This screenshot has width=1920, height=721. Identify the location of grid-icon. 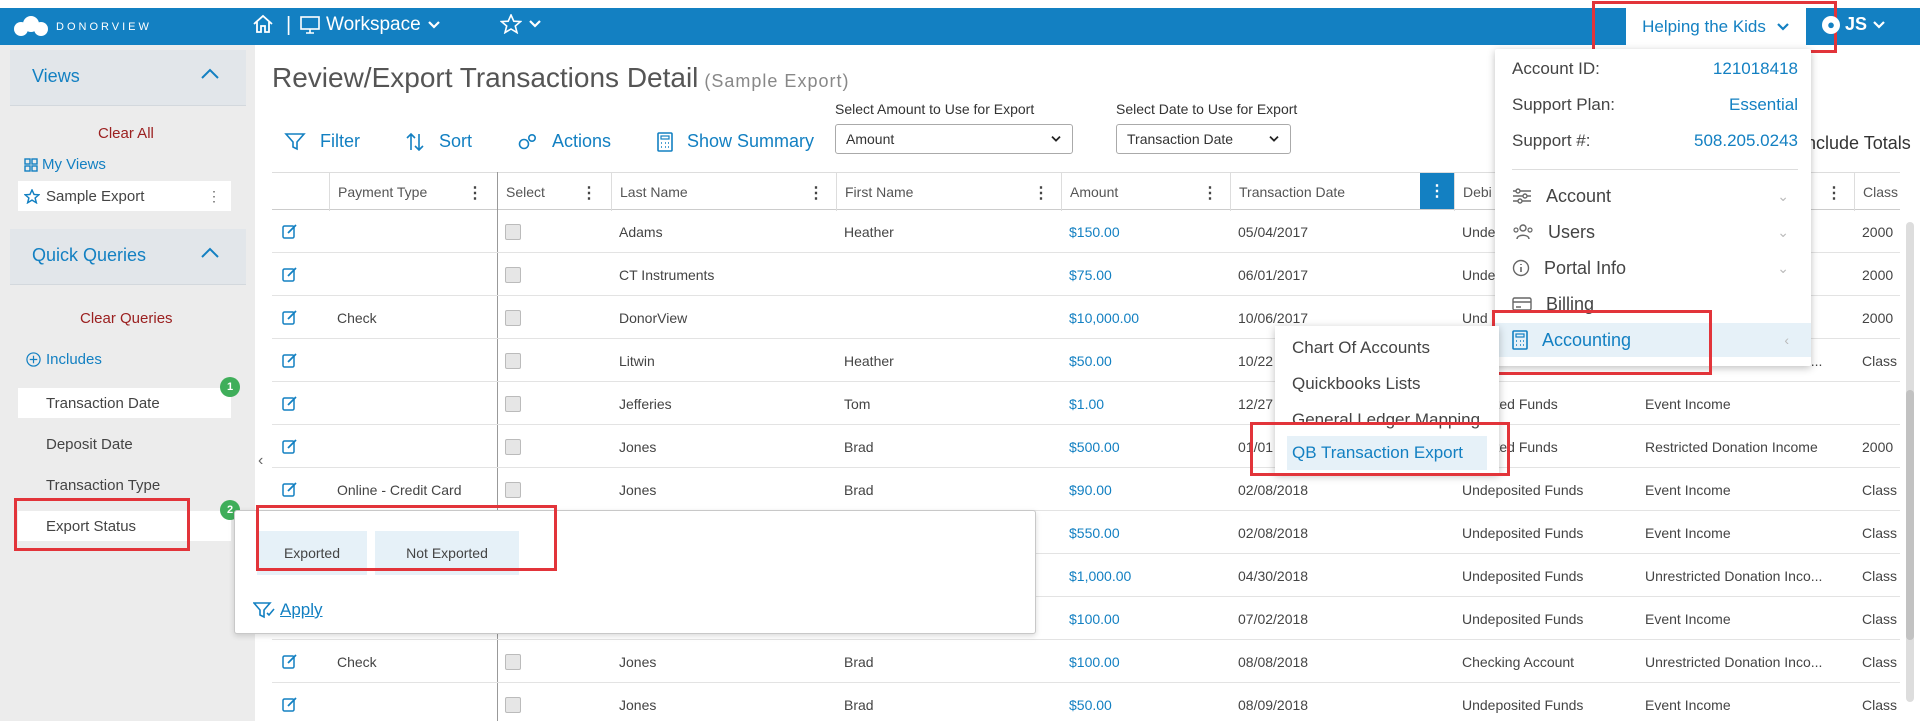
(31, 164).